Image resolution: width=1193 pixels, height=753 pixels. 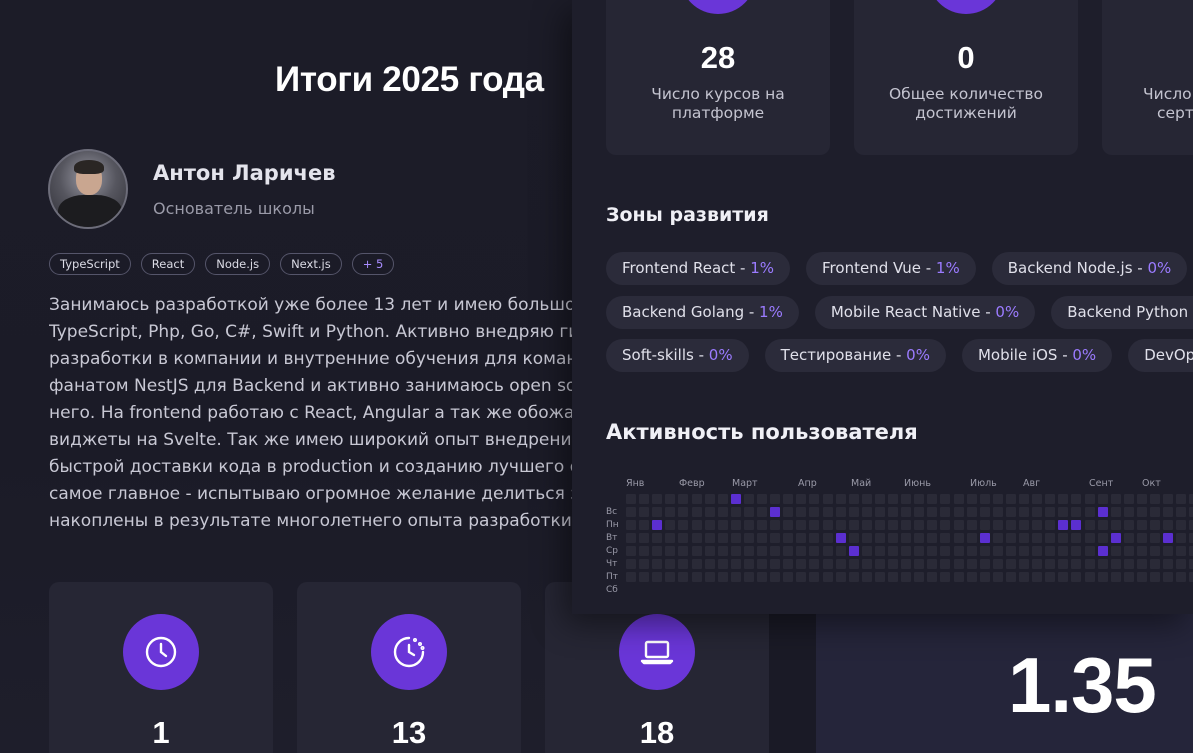 What do you see at coordinates (168, 264) in the screenshot?
I see `tag-react: React` at bounding box center [168, 264].